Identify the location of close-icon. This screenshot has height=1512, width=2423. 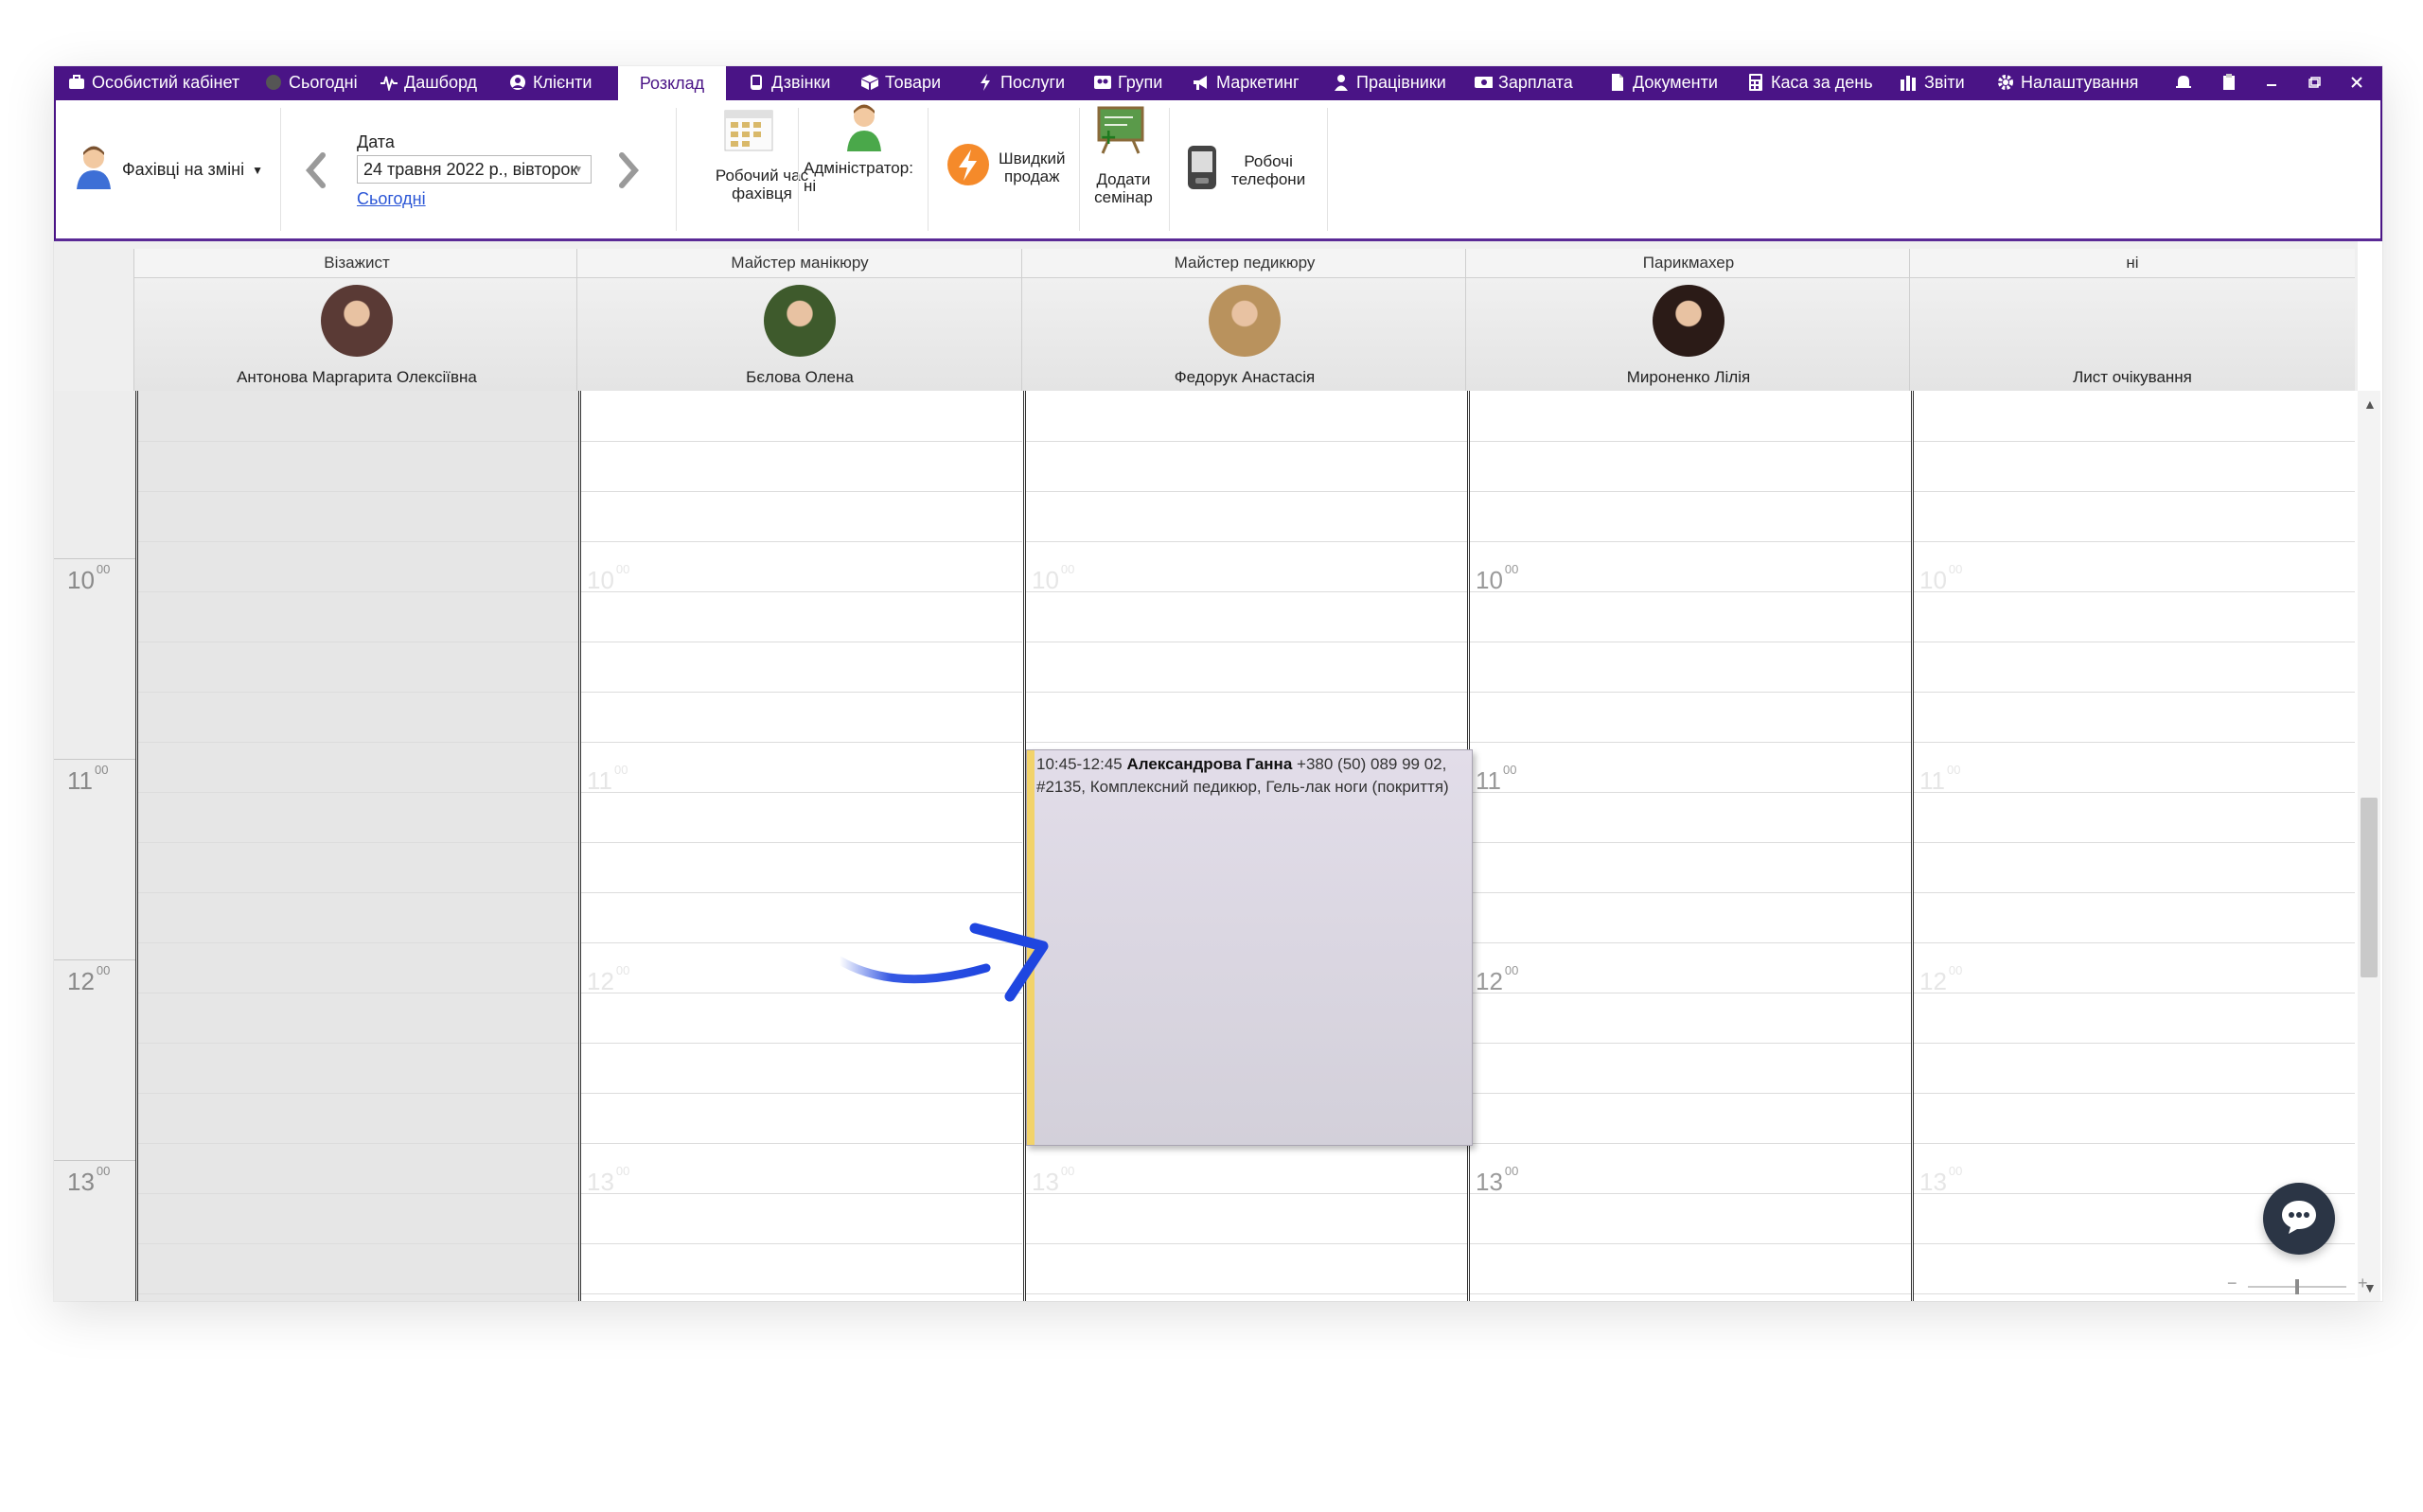
(2357, 82).